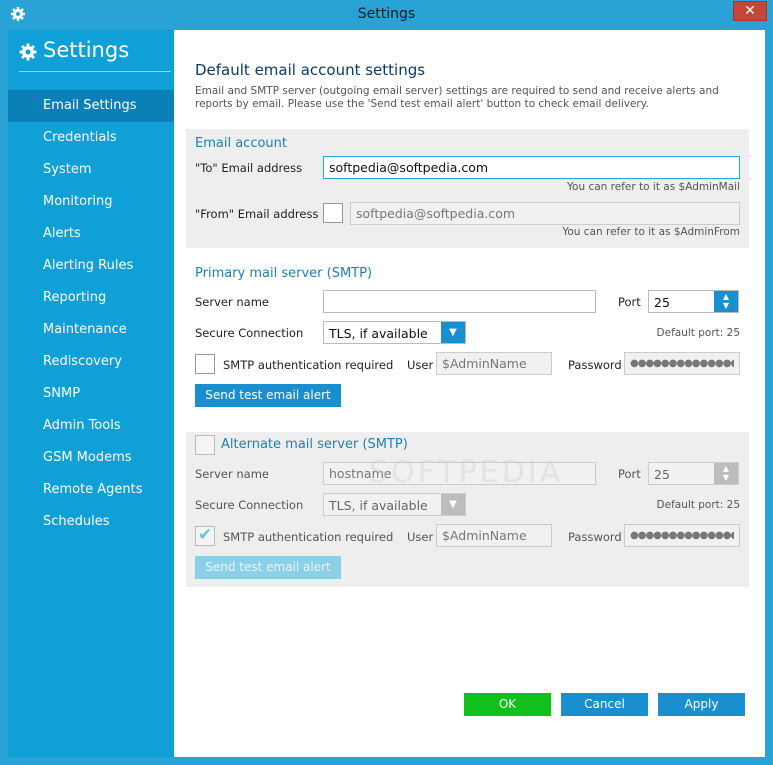 The width and height of the screenshot is (773, 765). I want to click on sidebar-item-gsm-modems: GSM Modems, so click(91, 458).